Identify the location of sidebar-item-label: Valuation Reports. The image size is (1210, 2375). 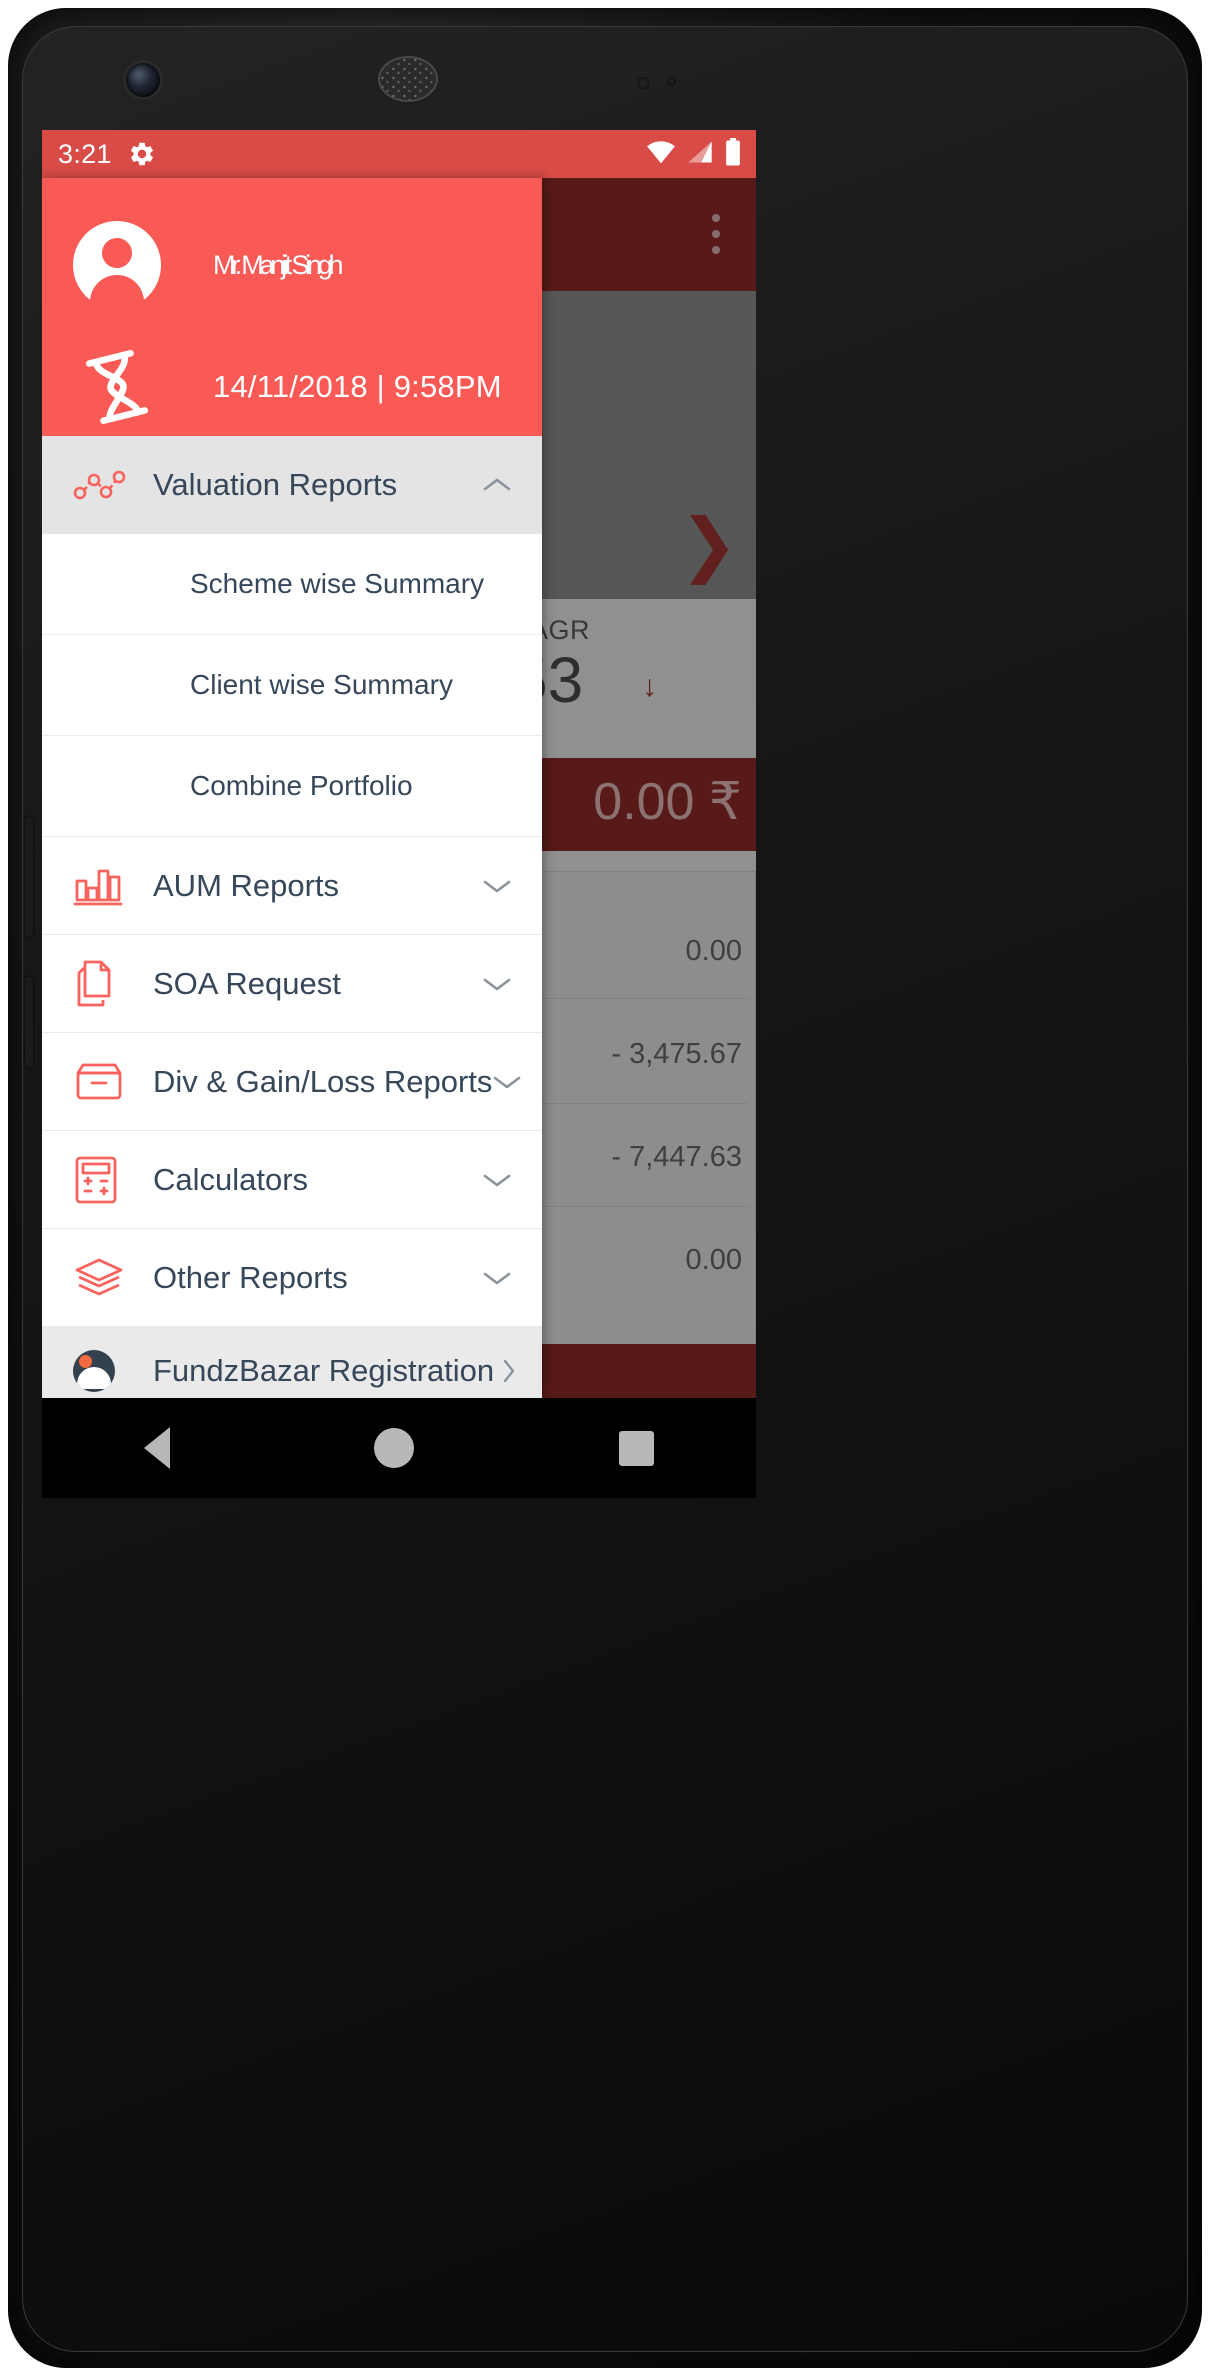
(275, 484).